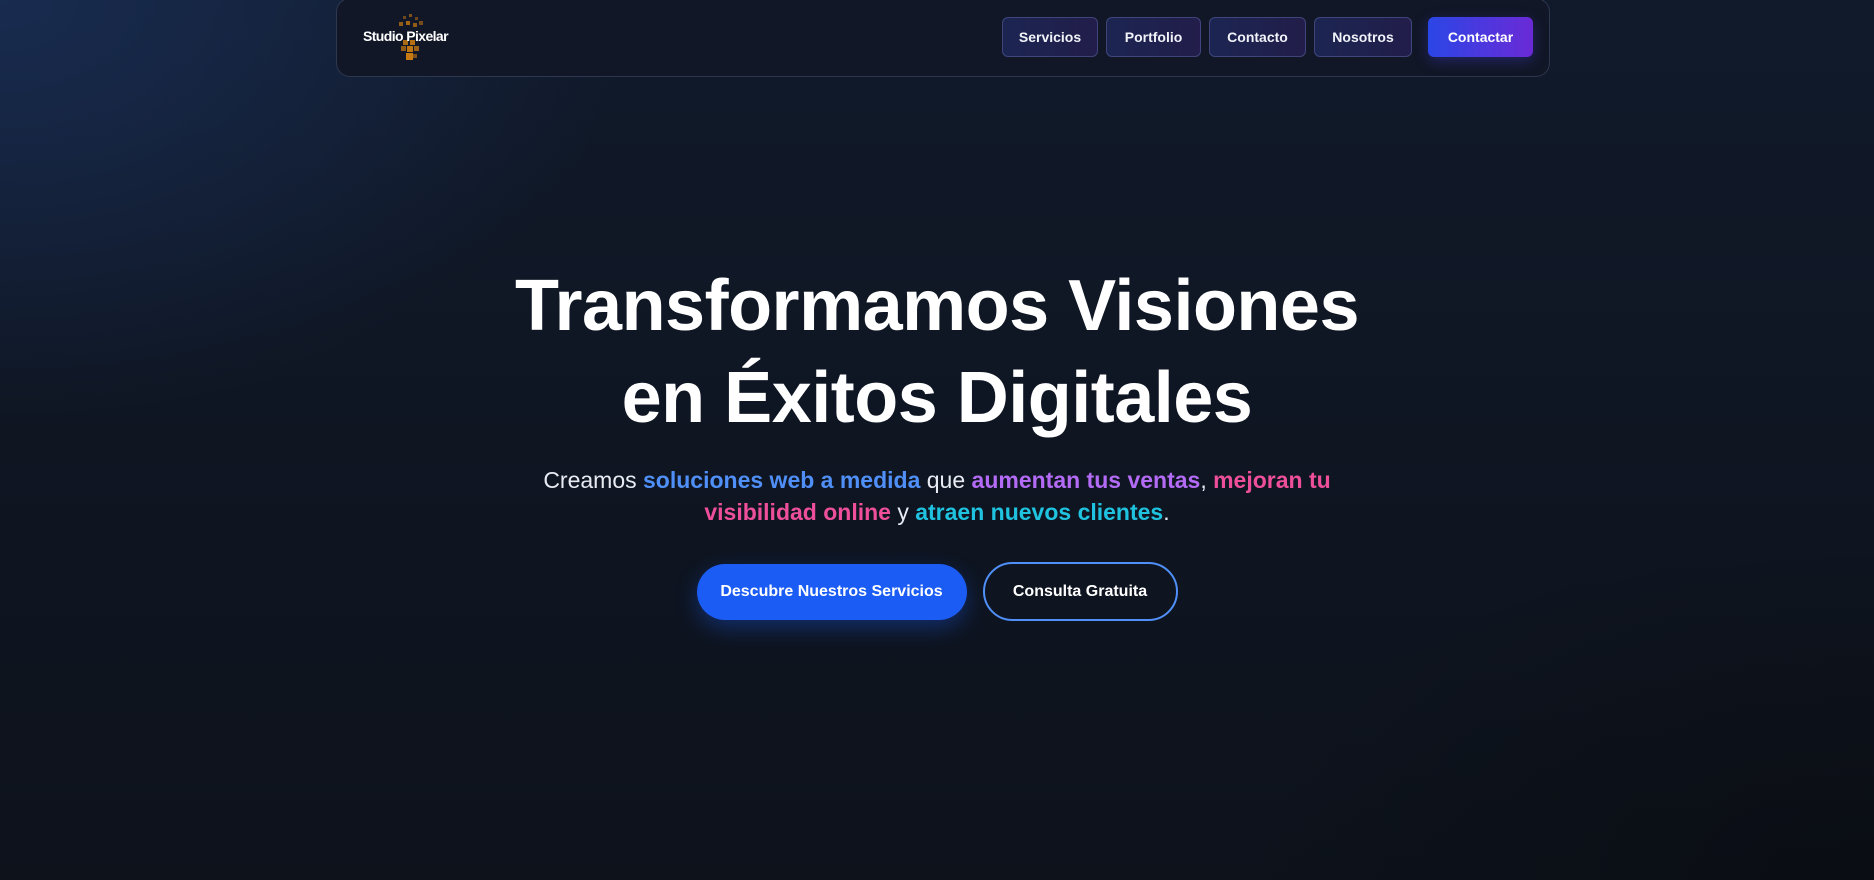  I want to click on logo-text: Studio Pixelar, so click(406, 36).